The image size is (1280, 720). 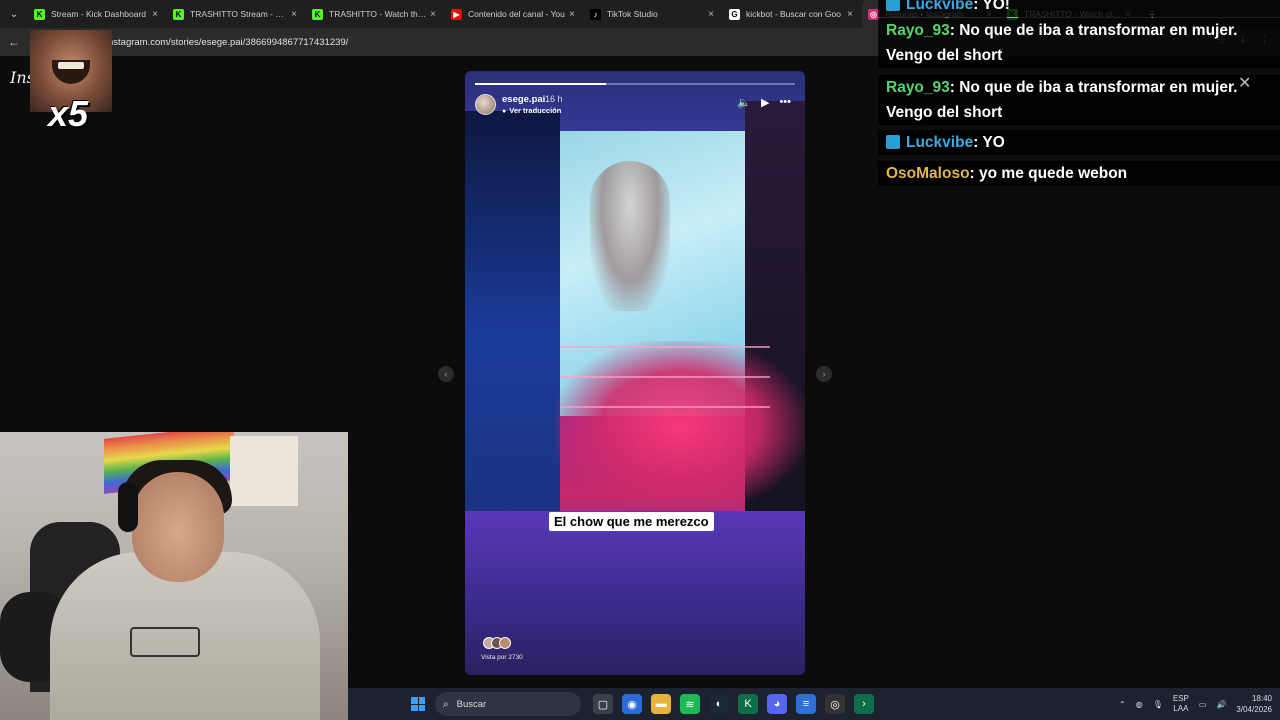 What do you see at coordinates (446, 374) in the screenshot?
I see `story-prev-arrow-icon: ‹` at bounding box center [446, 374].